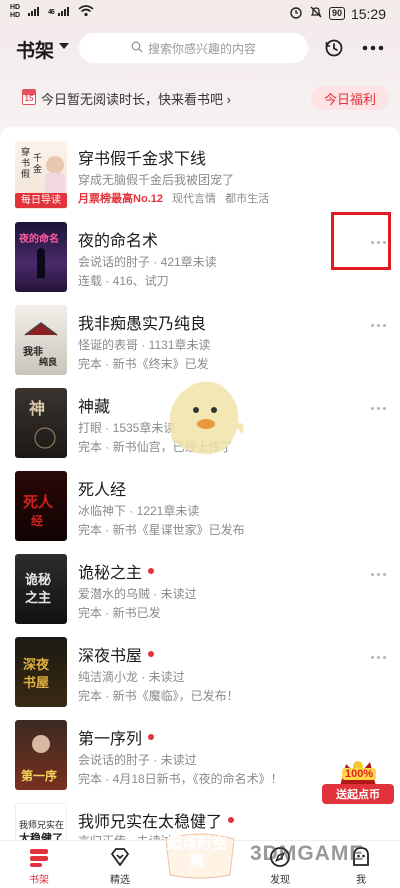  What do you see at coordinates (86, 12) in the screenshot?
I see `wifi-icon` at bounding box center [86, 12].